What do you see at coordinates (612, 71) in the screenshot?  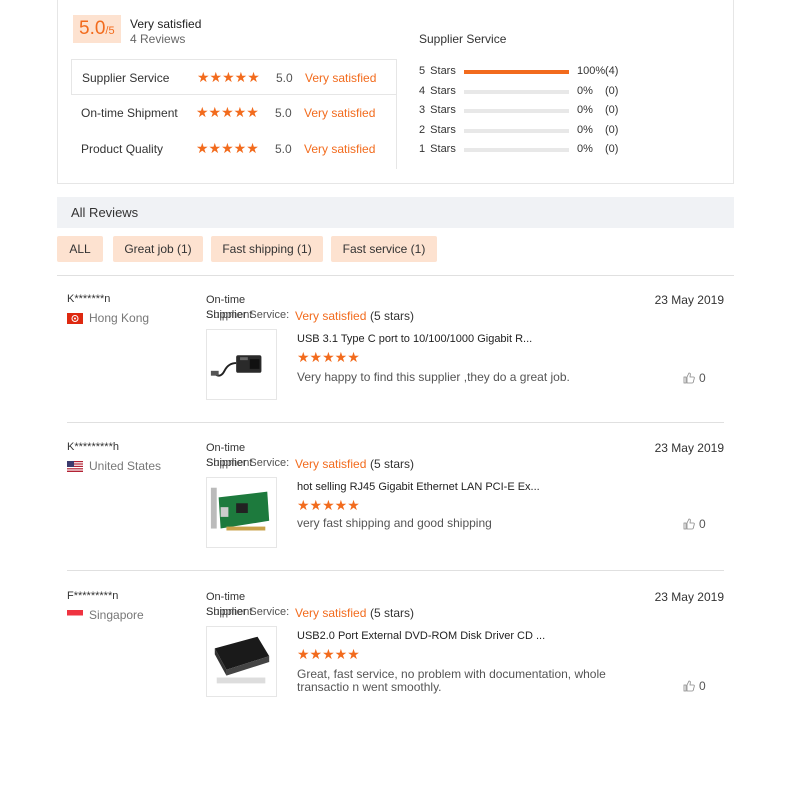 I see `distribution-count: (4)` at bounding box center [612, 71].